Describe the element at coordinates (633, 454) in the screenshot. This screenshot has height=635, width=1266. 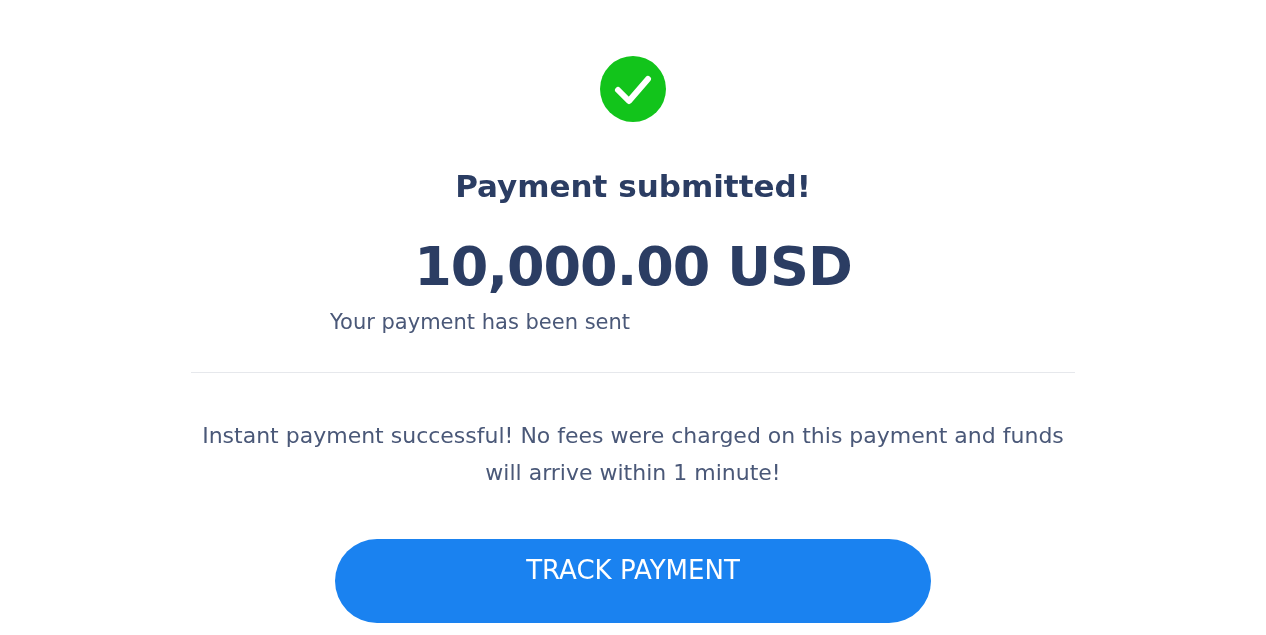
I see `success-message: Instant payment successful! No fees were charged on this payment and funds will arrive within 1 minute!` at that location.